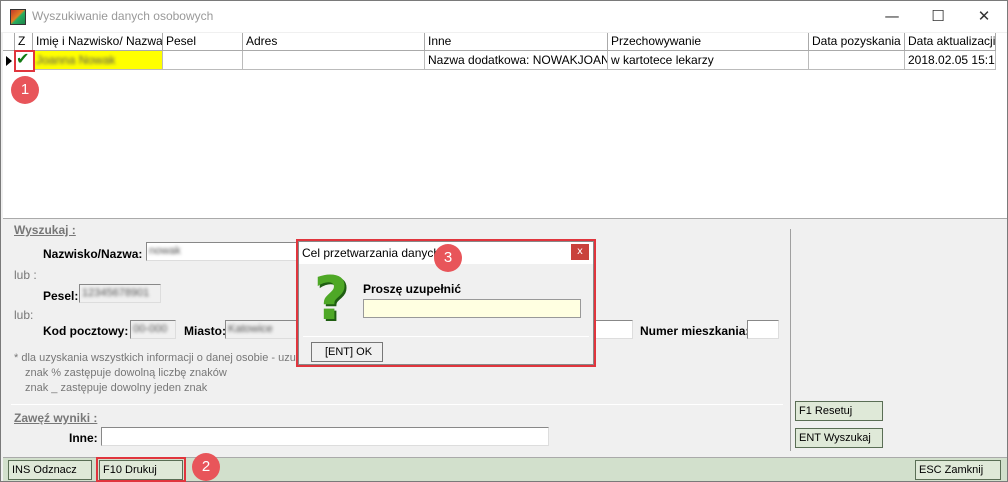 The width and height of the screenshot is (1008, 482). I want to click on close-window-button: ESC Zamknij, so click(958, 470).